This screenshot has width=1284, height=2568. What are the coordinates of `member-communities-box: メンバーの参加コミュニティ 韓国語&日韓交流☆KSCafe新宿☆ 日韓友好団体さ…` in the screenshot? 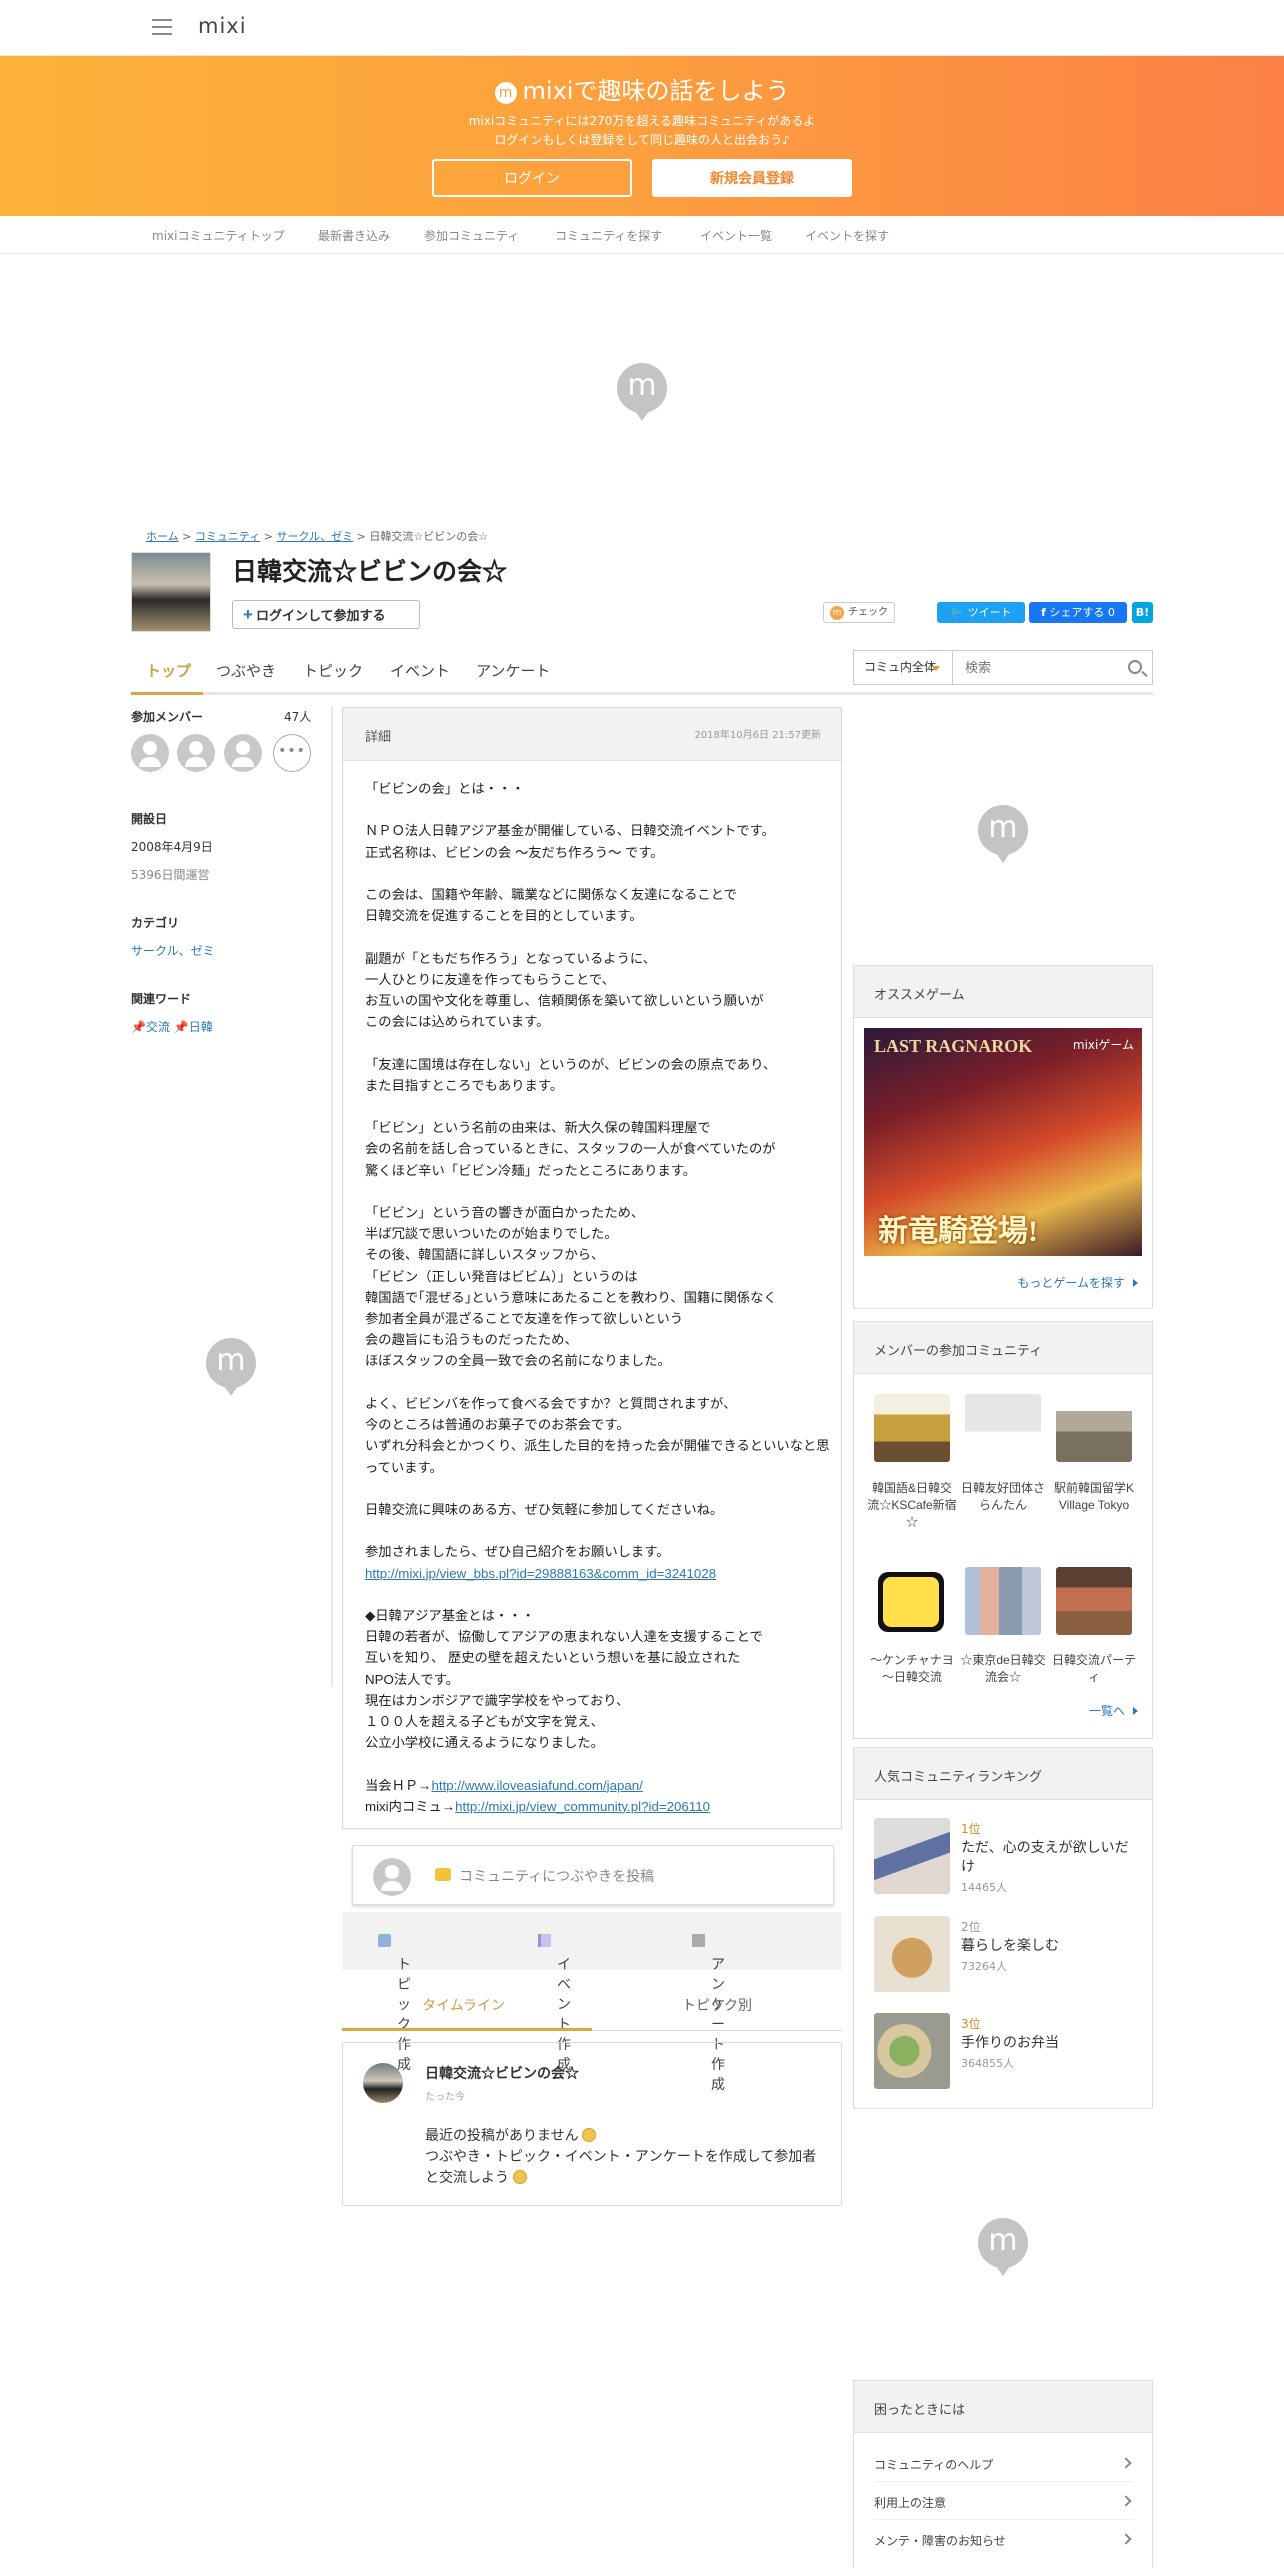 It's located at (1003, 1530).